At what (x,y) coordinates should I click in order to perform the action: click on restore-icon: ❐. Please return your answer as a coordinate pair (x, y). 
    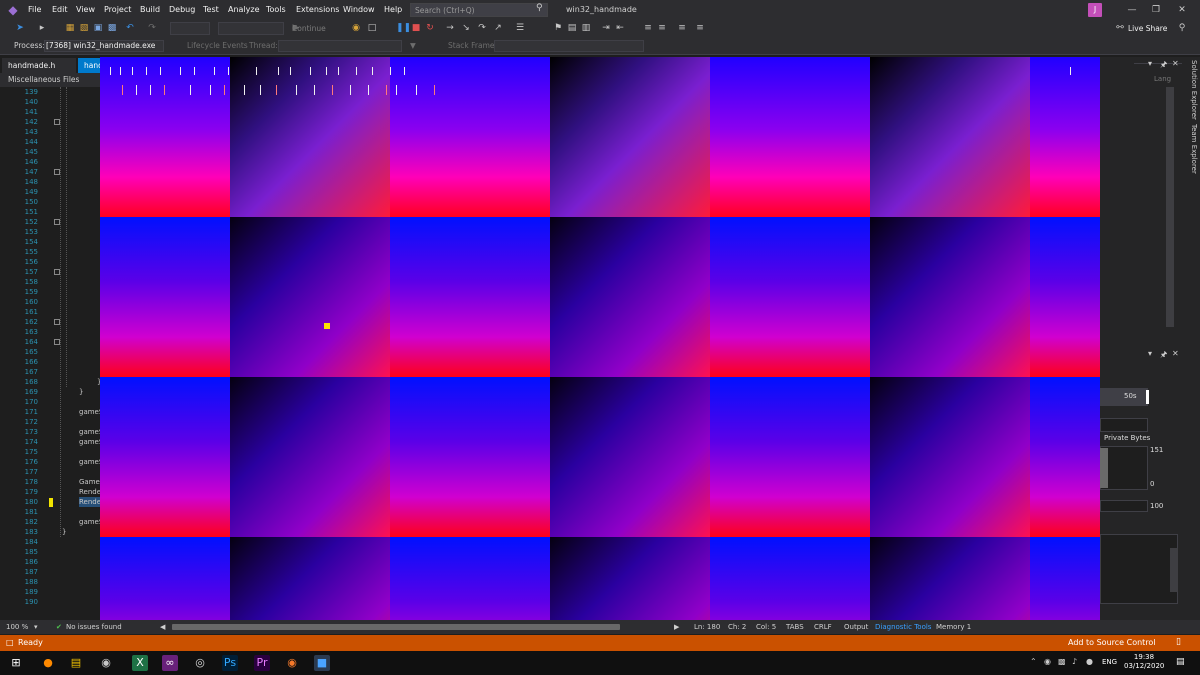
    Looking at the image, I should click on (1156, 10).